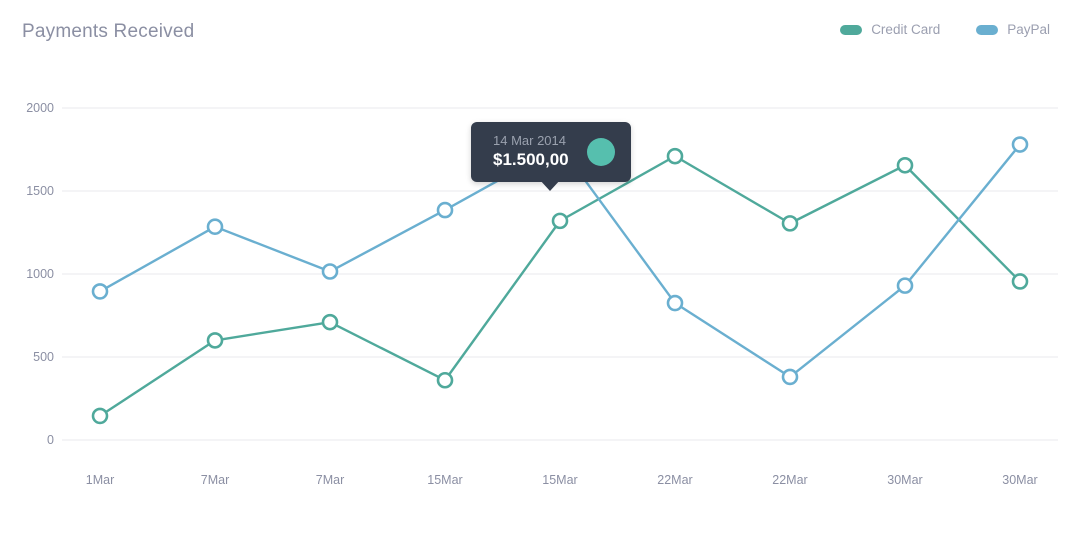 The height and width of the screenshot is (536, 1080). Describe the element at coordinates (529, 140) in the screenshot. I see `tooltip-date: 14 Mar 2014` at that location.